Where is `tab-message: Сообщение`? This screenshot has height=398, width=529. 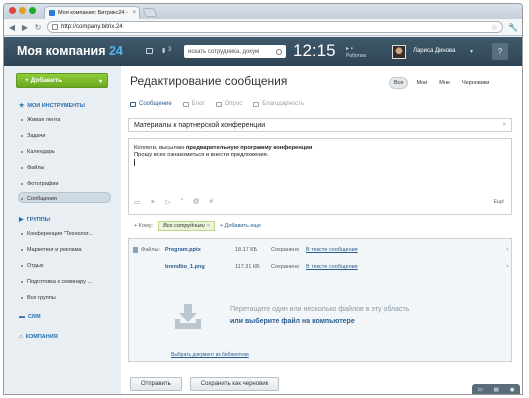
tab-message: Сообщение is located at coordinates (151, 104).